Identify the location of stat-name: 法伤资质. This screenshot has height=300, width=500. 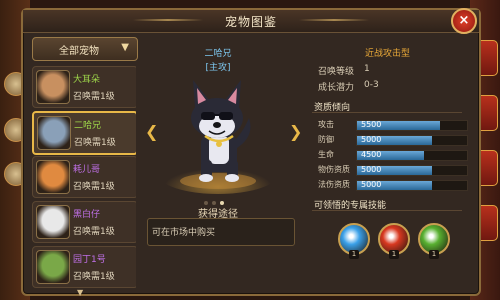
(334, 184).